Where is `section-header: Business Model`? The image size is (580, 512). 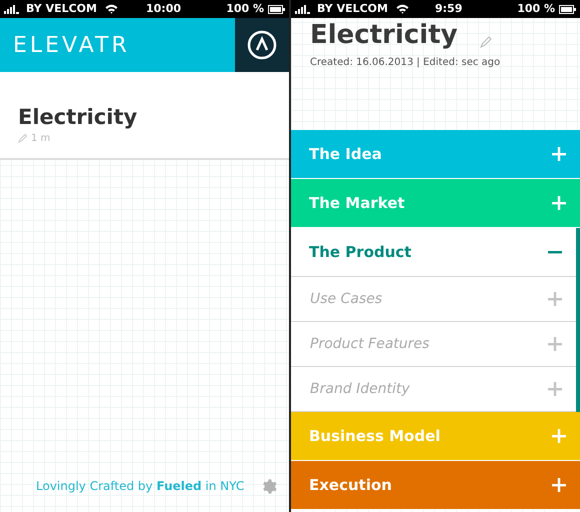
section-header: Business Model is located at coordinates (435, 436).